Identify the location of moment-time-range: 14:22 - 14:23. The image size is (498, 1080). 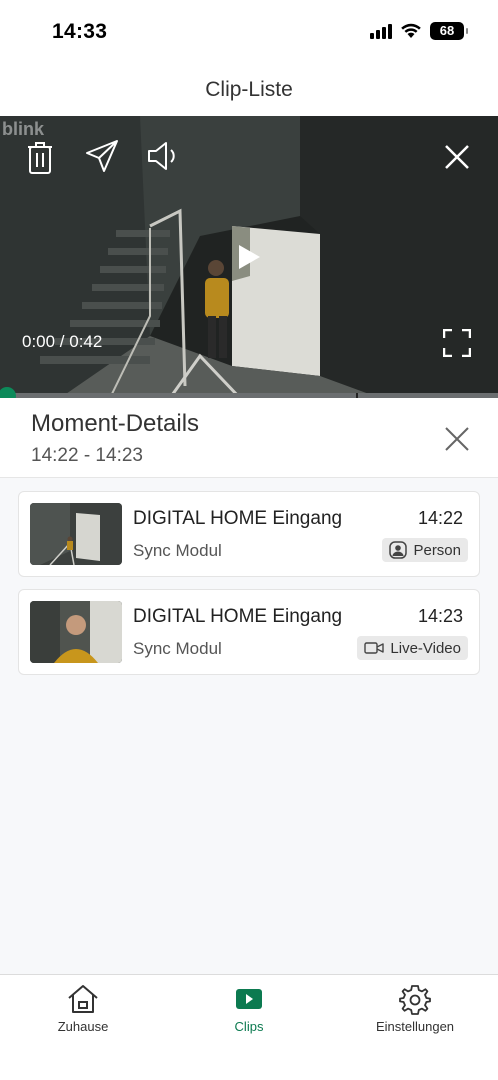
(87, 455).